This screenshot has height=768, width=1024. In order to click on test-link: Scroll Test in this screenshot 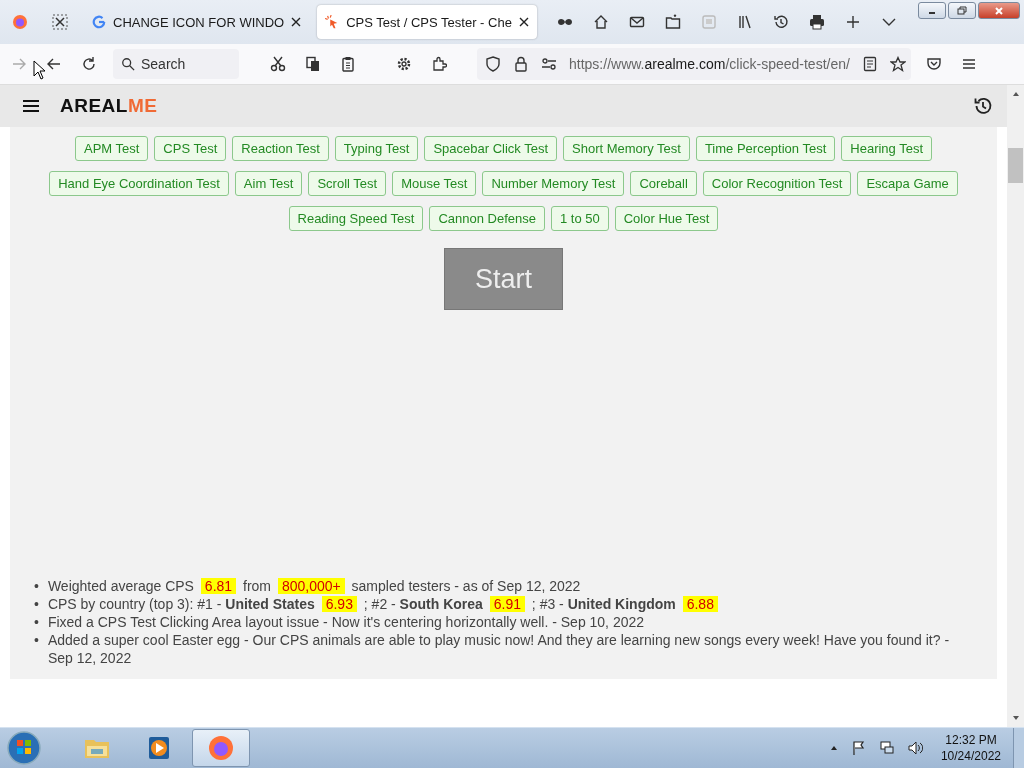, I will do `click(347, 183)`.